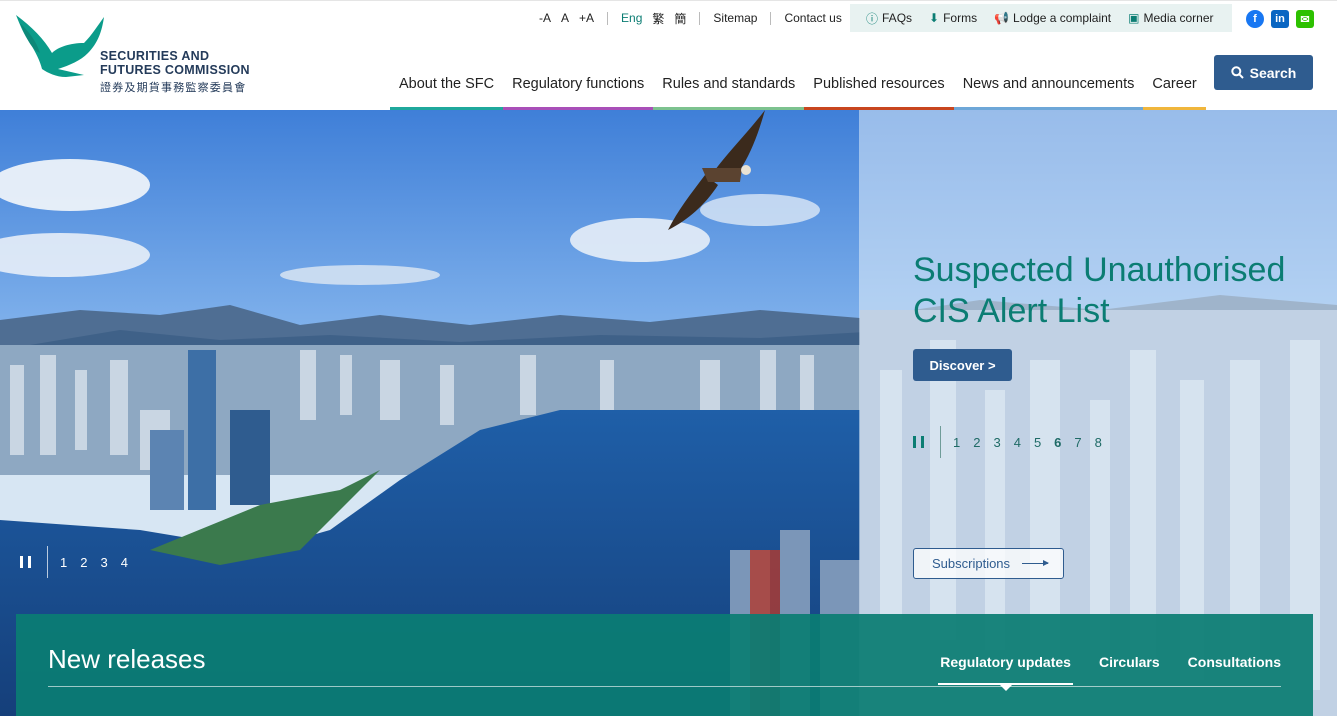 Image resolution: width=1337 pixels, height=716 pixels. I want to click on nav-item-label: About the SFC, so click(447, 84).